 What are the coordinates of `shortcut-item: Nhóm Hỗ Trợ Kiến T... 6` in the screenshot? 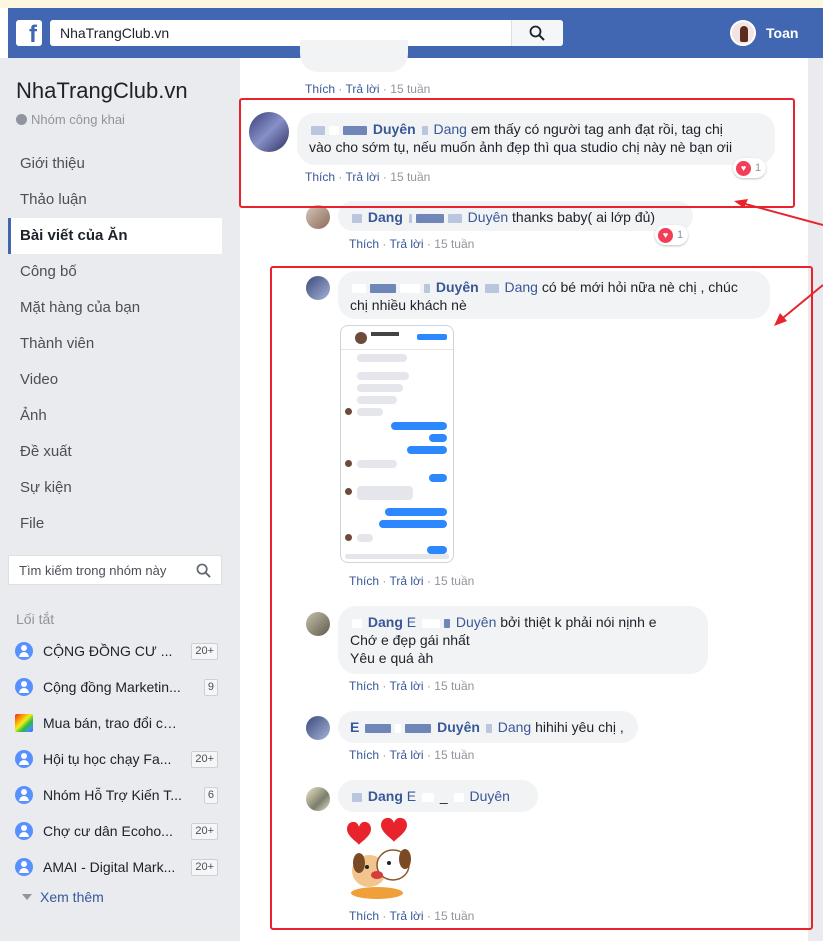 It's located at (115, 795).